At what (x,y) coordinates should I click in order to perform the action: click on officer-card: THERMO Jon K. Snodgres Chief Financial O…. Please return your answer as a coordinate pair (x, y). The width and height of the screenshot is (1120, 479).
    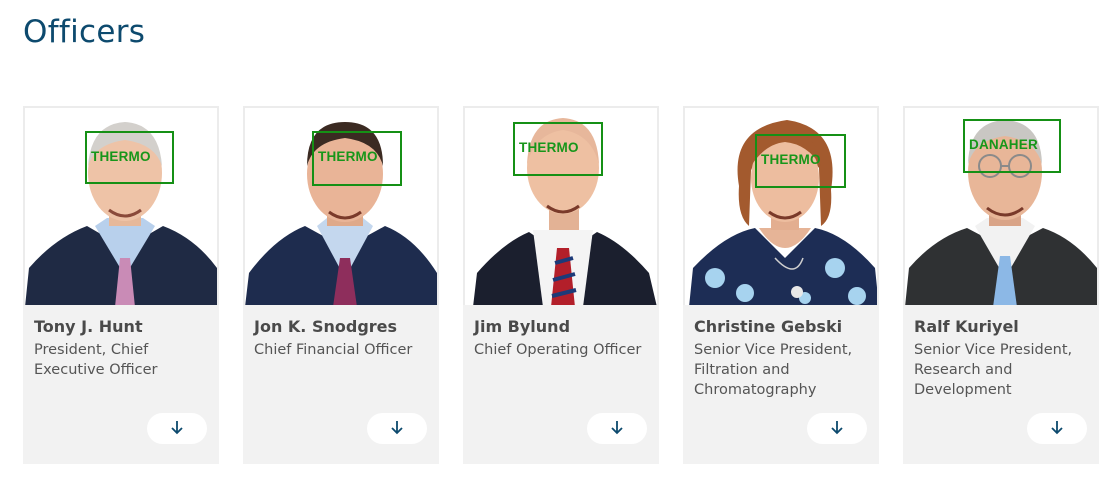
    Looking at the image, I should click on (341, 285).